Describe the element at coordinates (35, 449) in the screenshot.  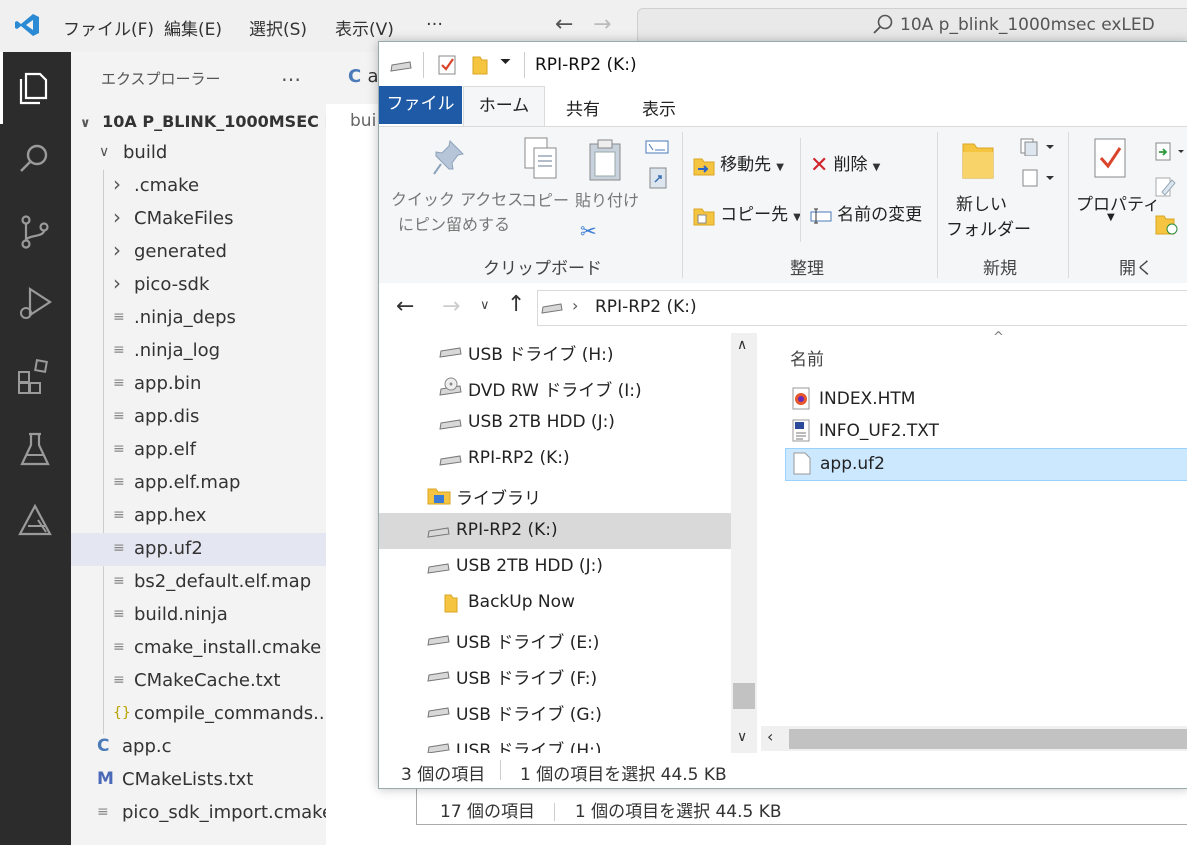
I see `testing-icon` at that location.